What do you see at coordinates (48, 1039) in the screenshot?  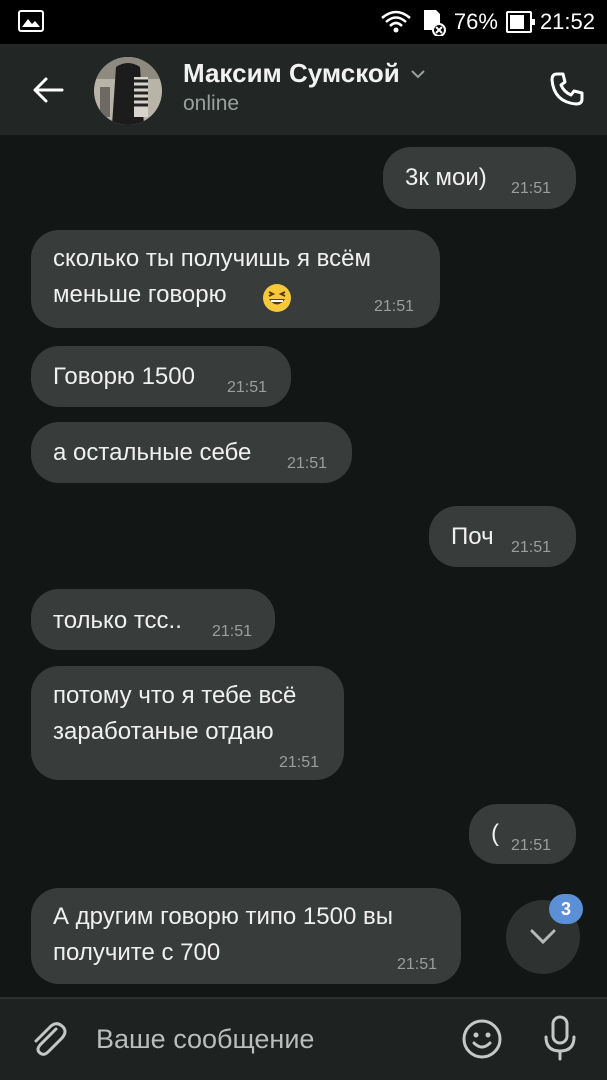 I see `paperclip-icon` at bounding box center [48, 1039].